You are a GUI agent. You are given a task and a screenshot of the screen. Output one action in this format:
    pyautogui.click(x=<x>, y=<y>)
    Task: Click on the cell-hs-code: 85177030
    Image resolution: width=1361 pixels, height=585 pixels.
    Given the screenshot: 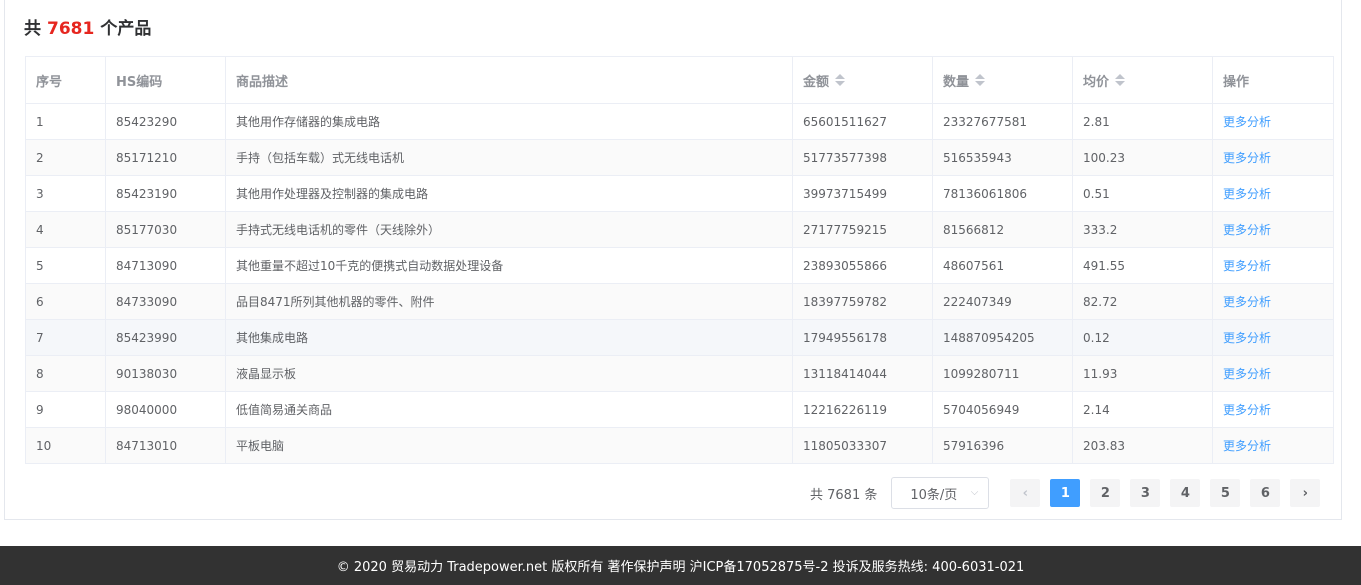 What is the action you would take?
    pyautogui.click(x=166, y=229)
    